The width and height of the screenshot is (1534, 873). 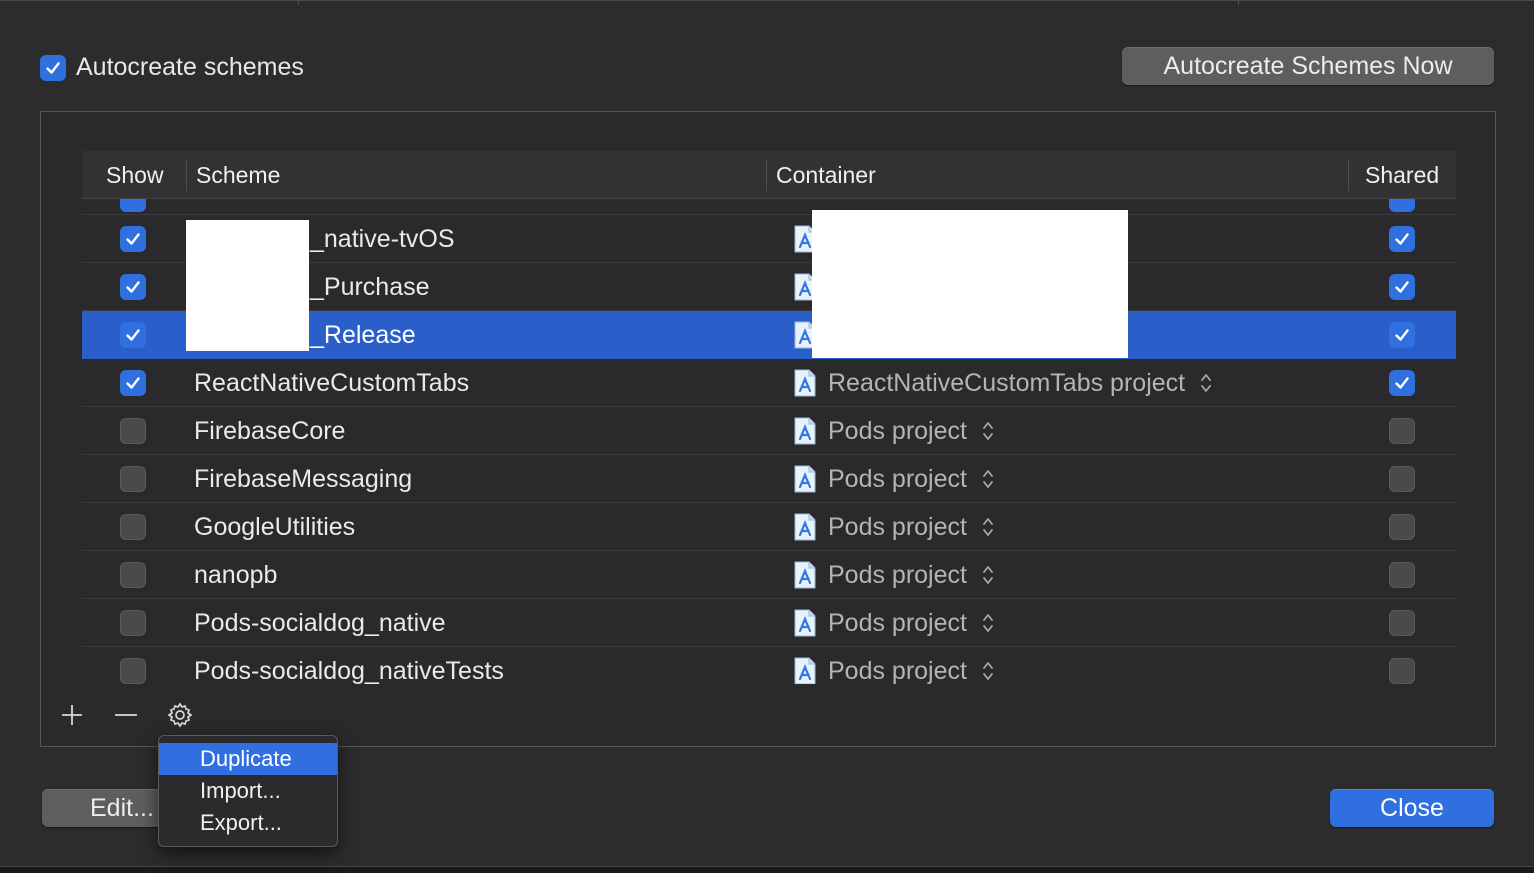 I want to click on table-row-partial, so click(x=769, y=207).